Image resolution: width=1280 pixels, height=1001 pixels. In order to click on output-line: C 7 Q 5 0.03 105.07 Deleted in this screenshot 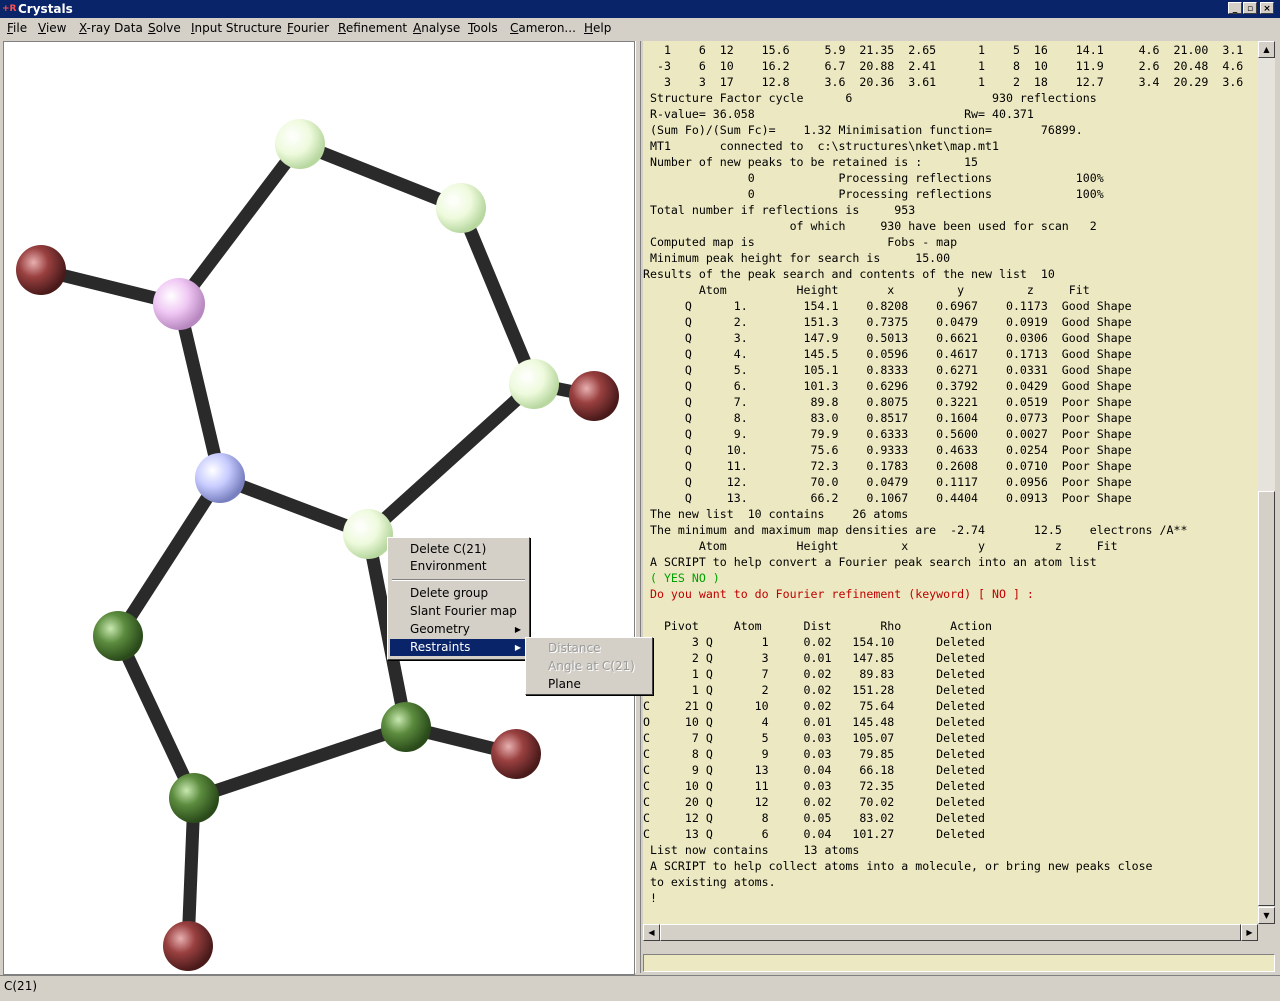, I will do `click(814, 738)`.